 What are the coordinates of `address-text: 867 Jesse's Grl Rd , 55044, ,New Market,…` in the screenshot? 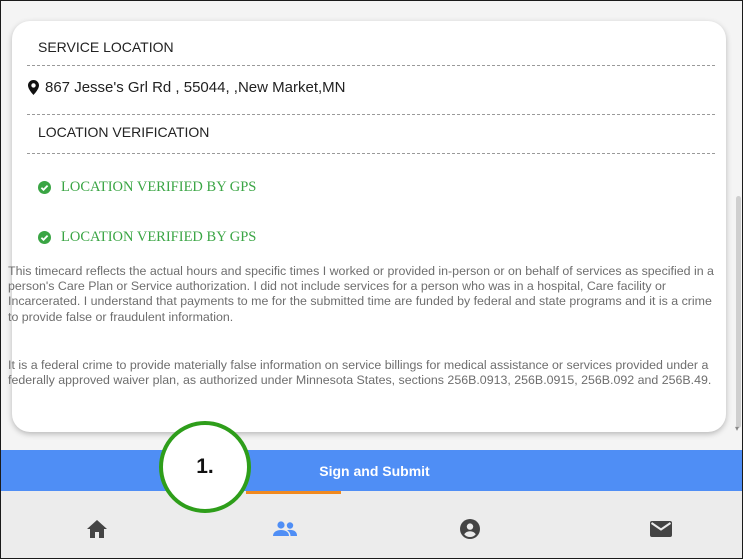 It's located at (195, 87).